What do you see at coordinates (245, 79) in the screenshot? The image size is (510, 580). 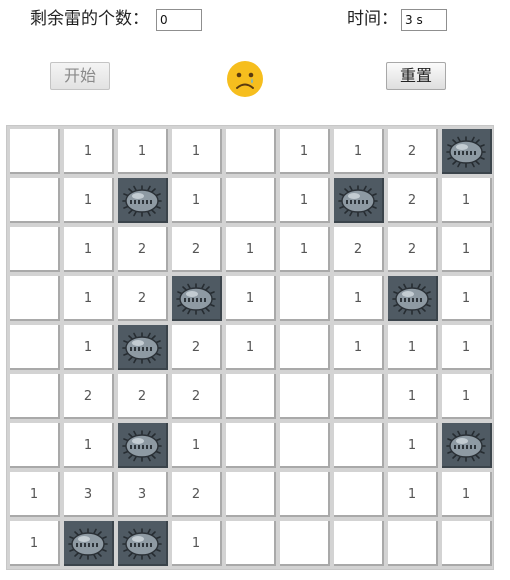 I see `sad-face-icon` at bounding box center [245, 79].